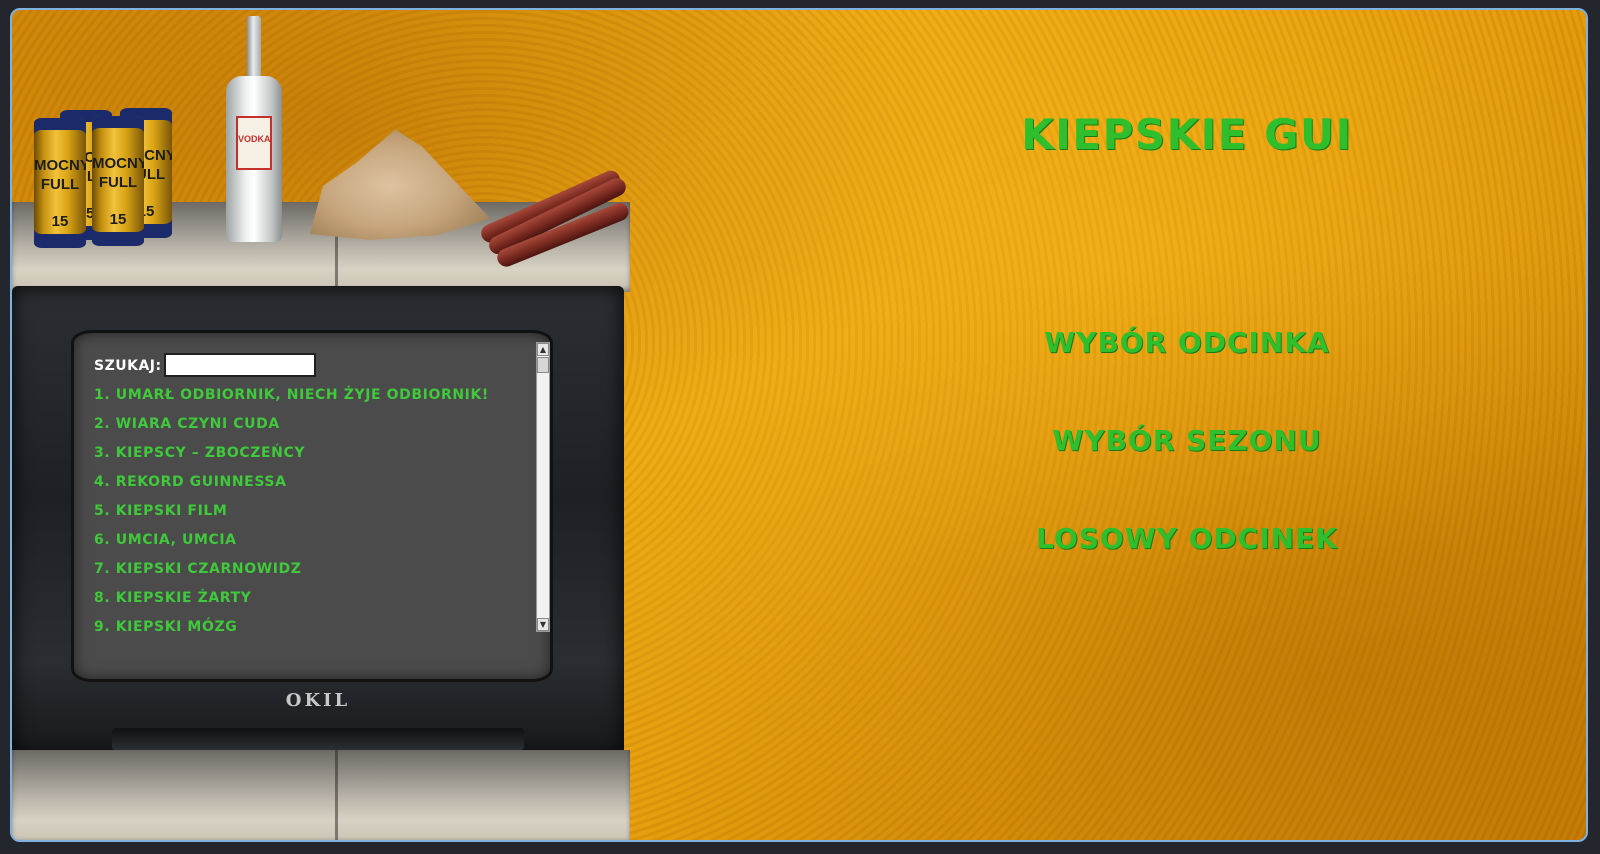  What do you see at coordinates (336, 795) in the screenshot?
I see `shelf-seam` at bounding box center [336, 795].